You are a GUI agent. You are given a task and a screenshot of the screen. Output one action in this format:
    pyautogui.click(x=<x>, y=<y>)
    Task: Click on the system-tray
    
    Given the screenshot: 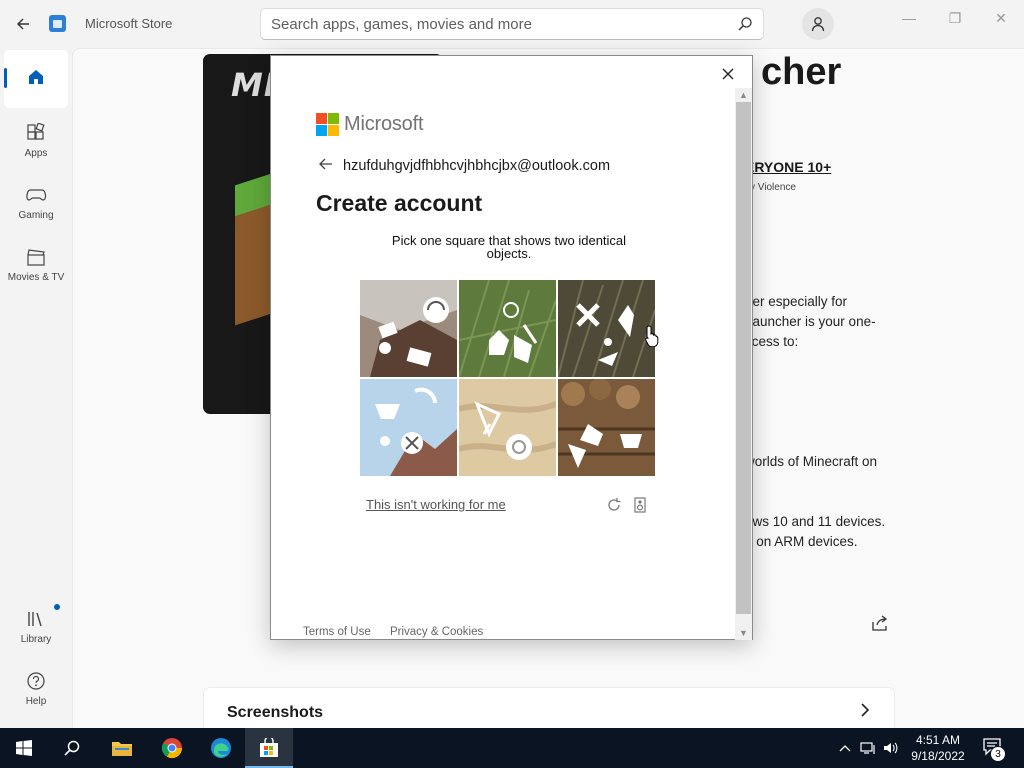 What is the action you would take?
    pyautogui.click(x=868, y=748)
    